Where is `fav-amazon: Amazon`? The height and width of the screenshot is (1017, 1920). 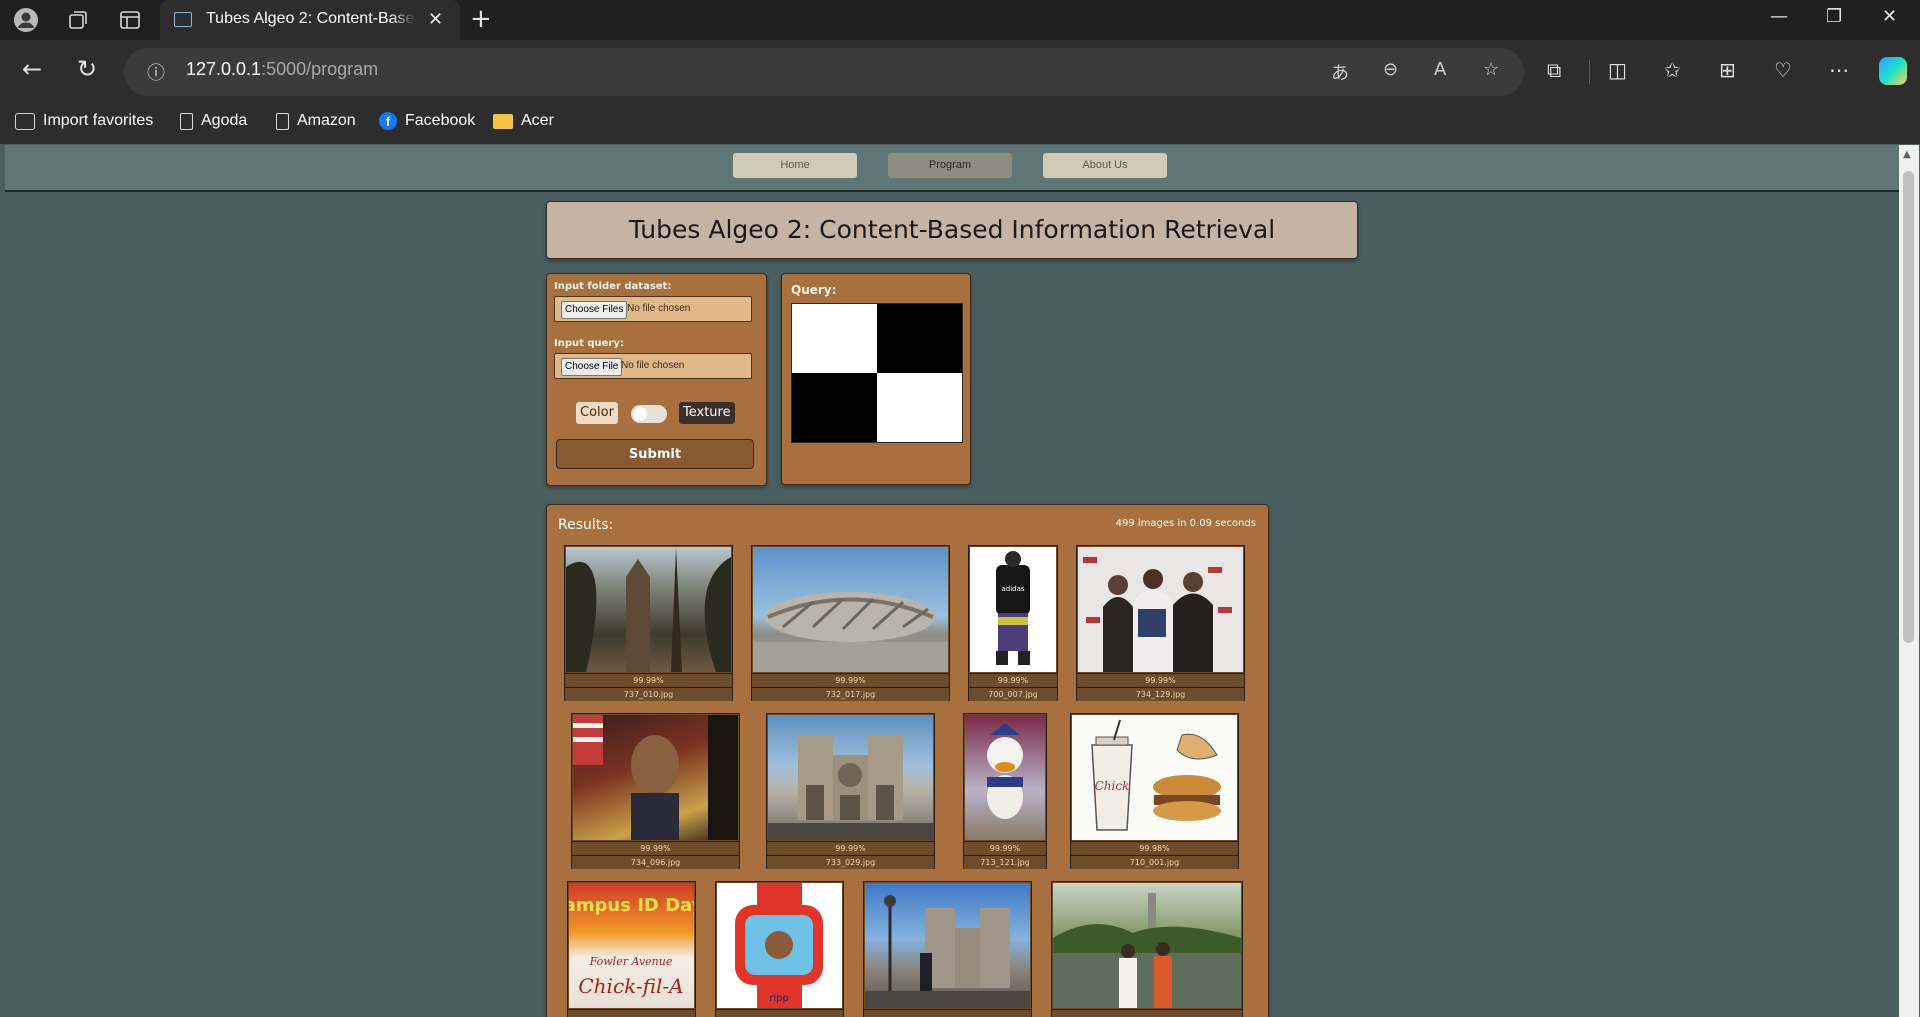
fav-amazon: Amazon is located at coordinates (316, 121).